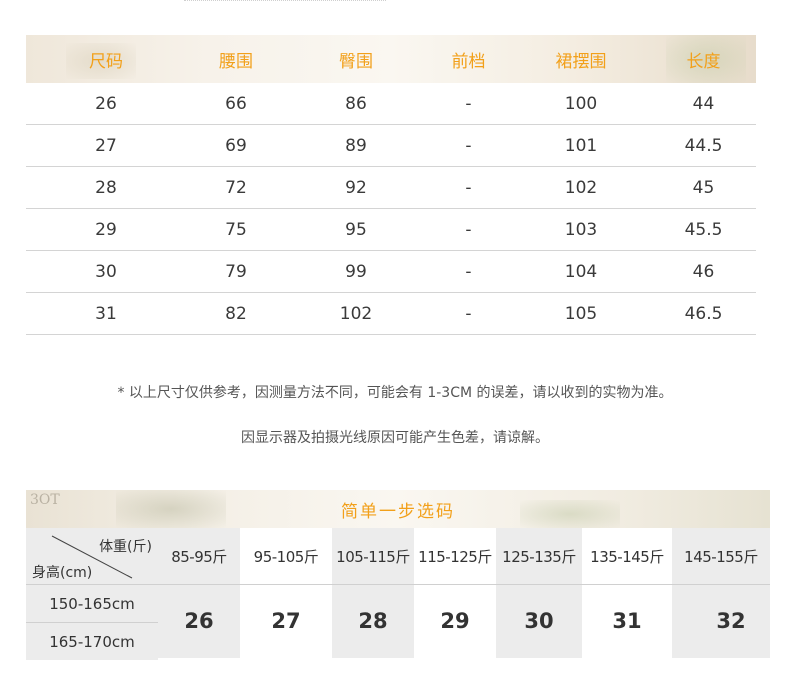 The image size is (790, 698). What do you see at coordinates (106, 271) in the screenshot?
I see `cell-size: 30` at bounding box center [106, 271].